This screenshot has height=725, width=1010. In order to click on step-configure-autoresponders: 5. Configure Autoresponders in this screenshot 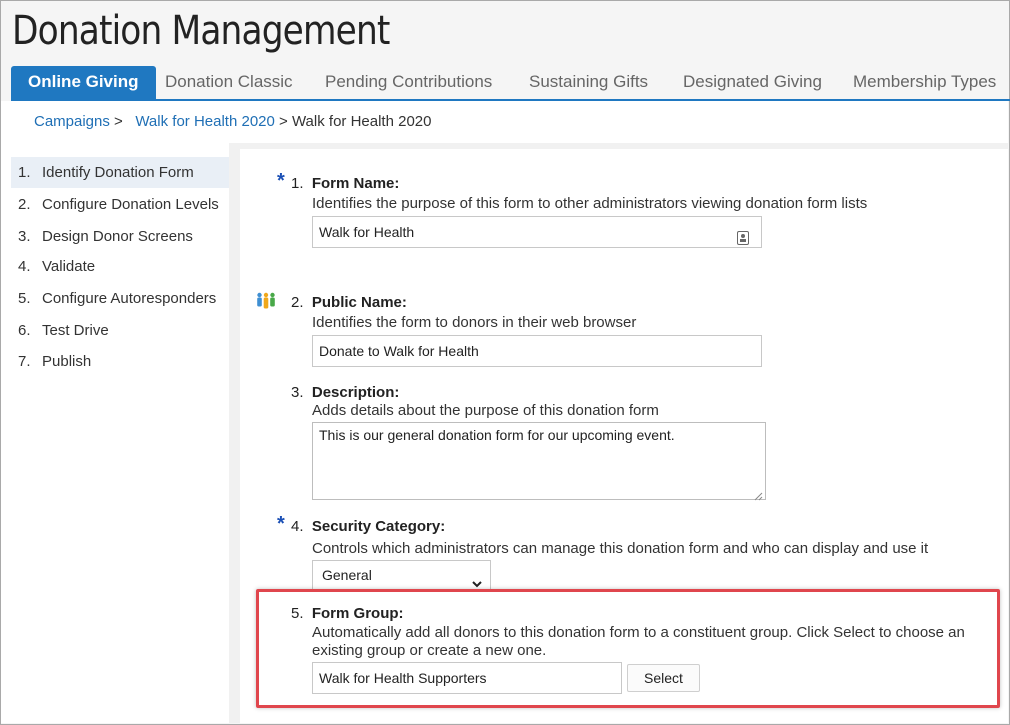, I will do `click(120, 298)`.